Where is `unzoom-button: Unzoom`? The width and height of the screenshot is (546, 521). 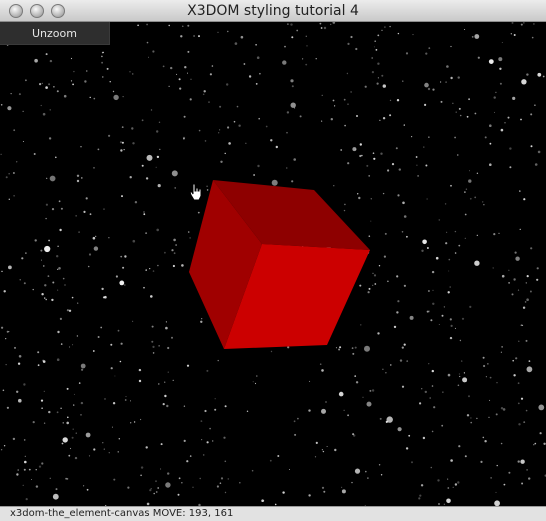 unzoom-button: Unzoom is located at coordinates (55, 33).